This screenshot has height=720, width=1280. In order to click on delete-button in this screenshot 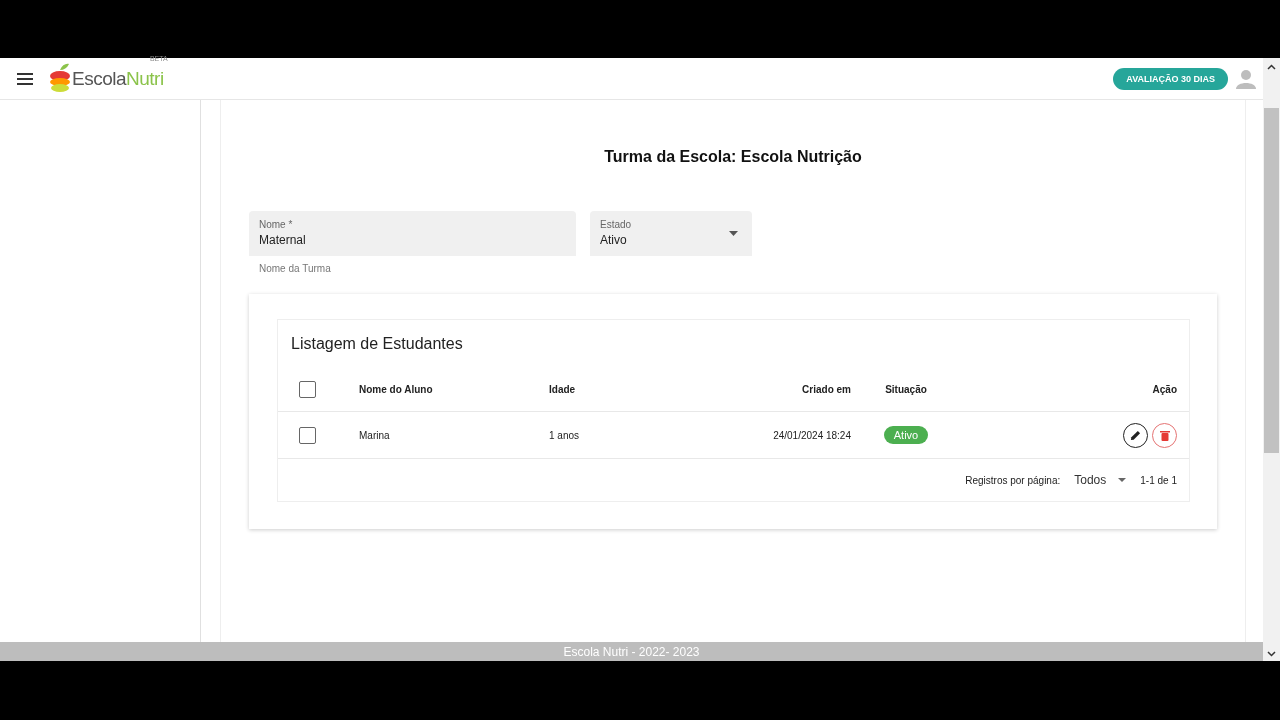, I will do `click(1164, 435)`.